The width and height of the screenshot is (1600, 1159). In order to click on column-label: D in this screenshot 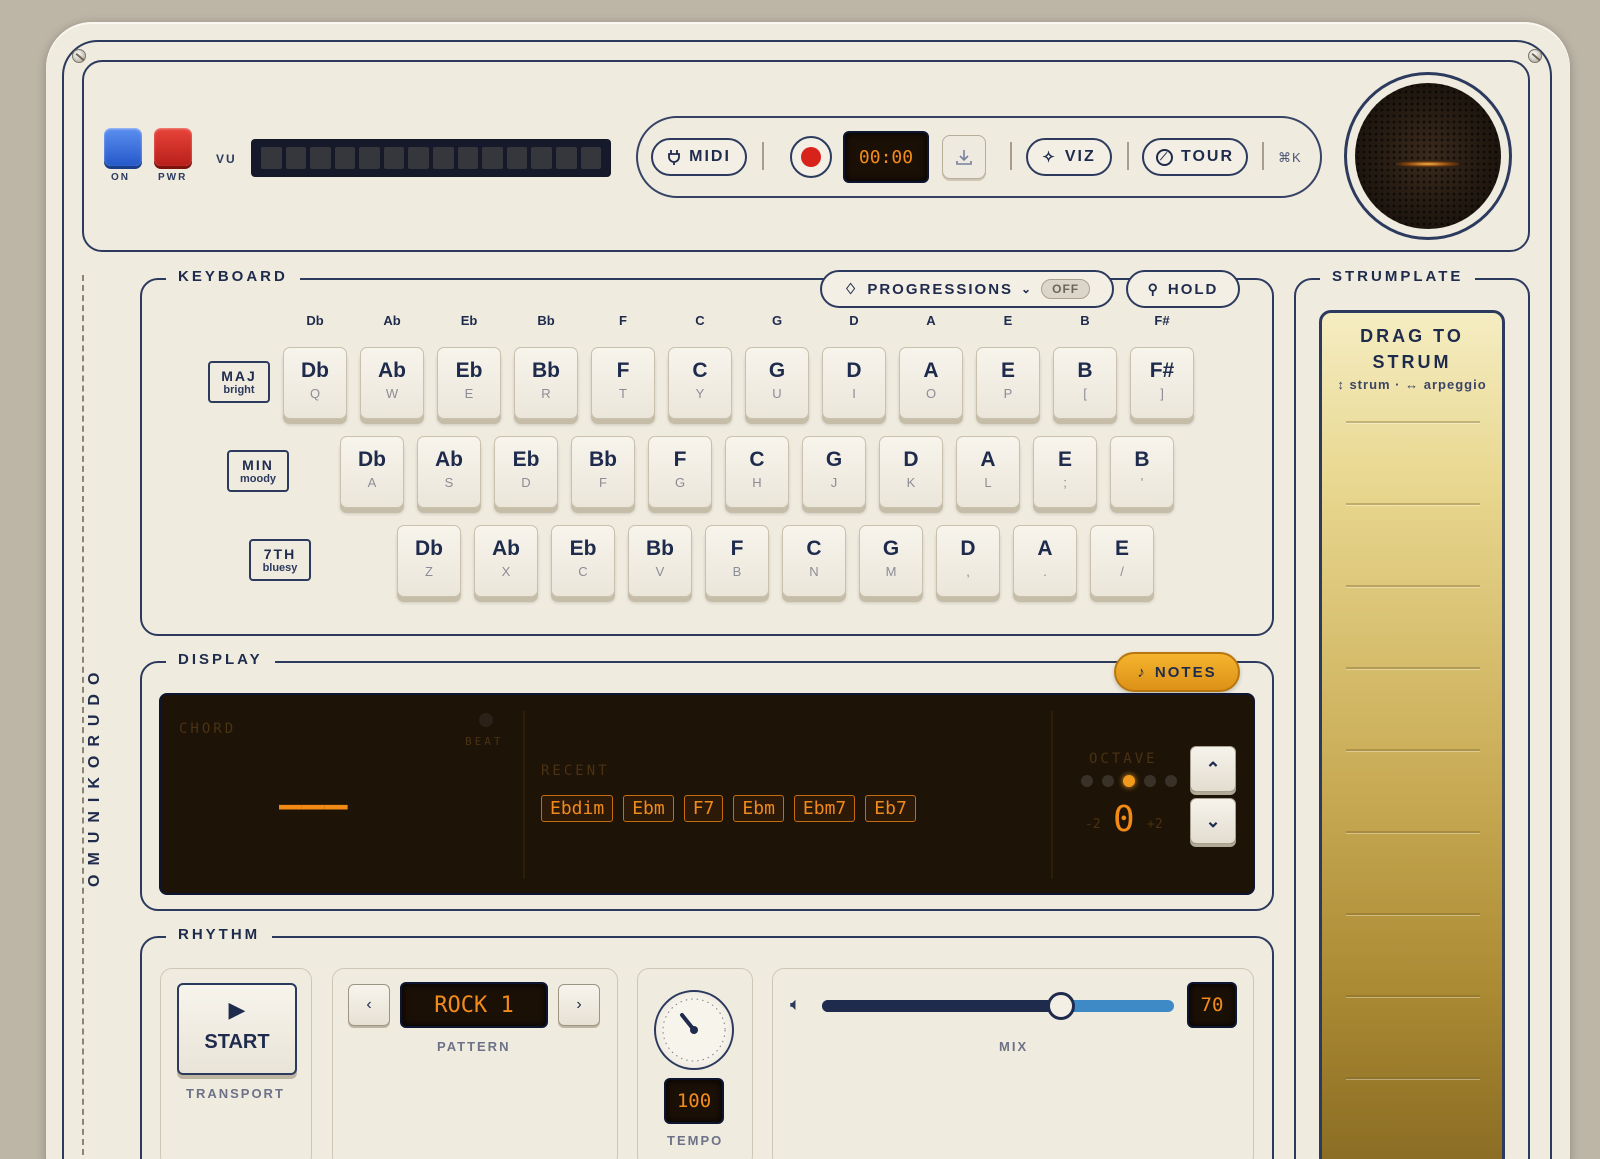, I will do `click(854, 320)`.